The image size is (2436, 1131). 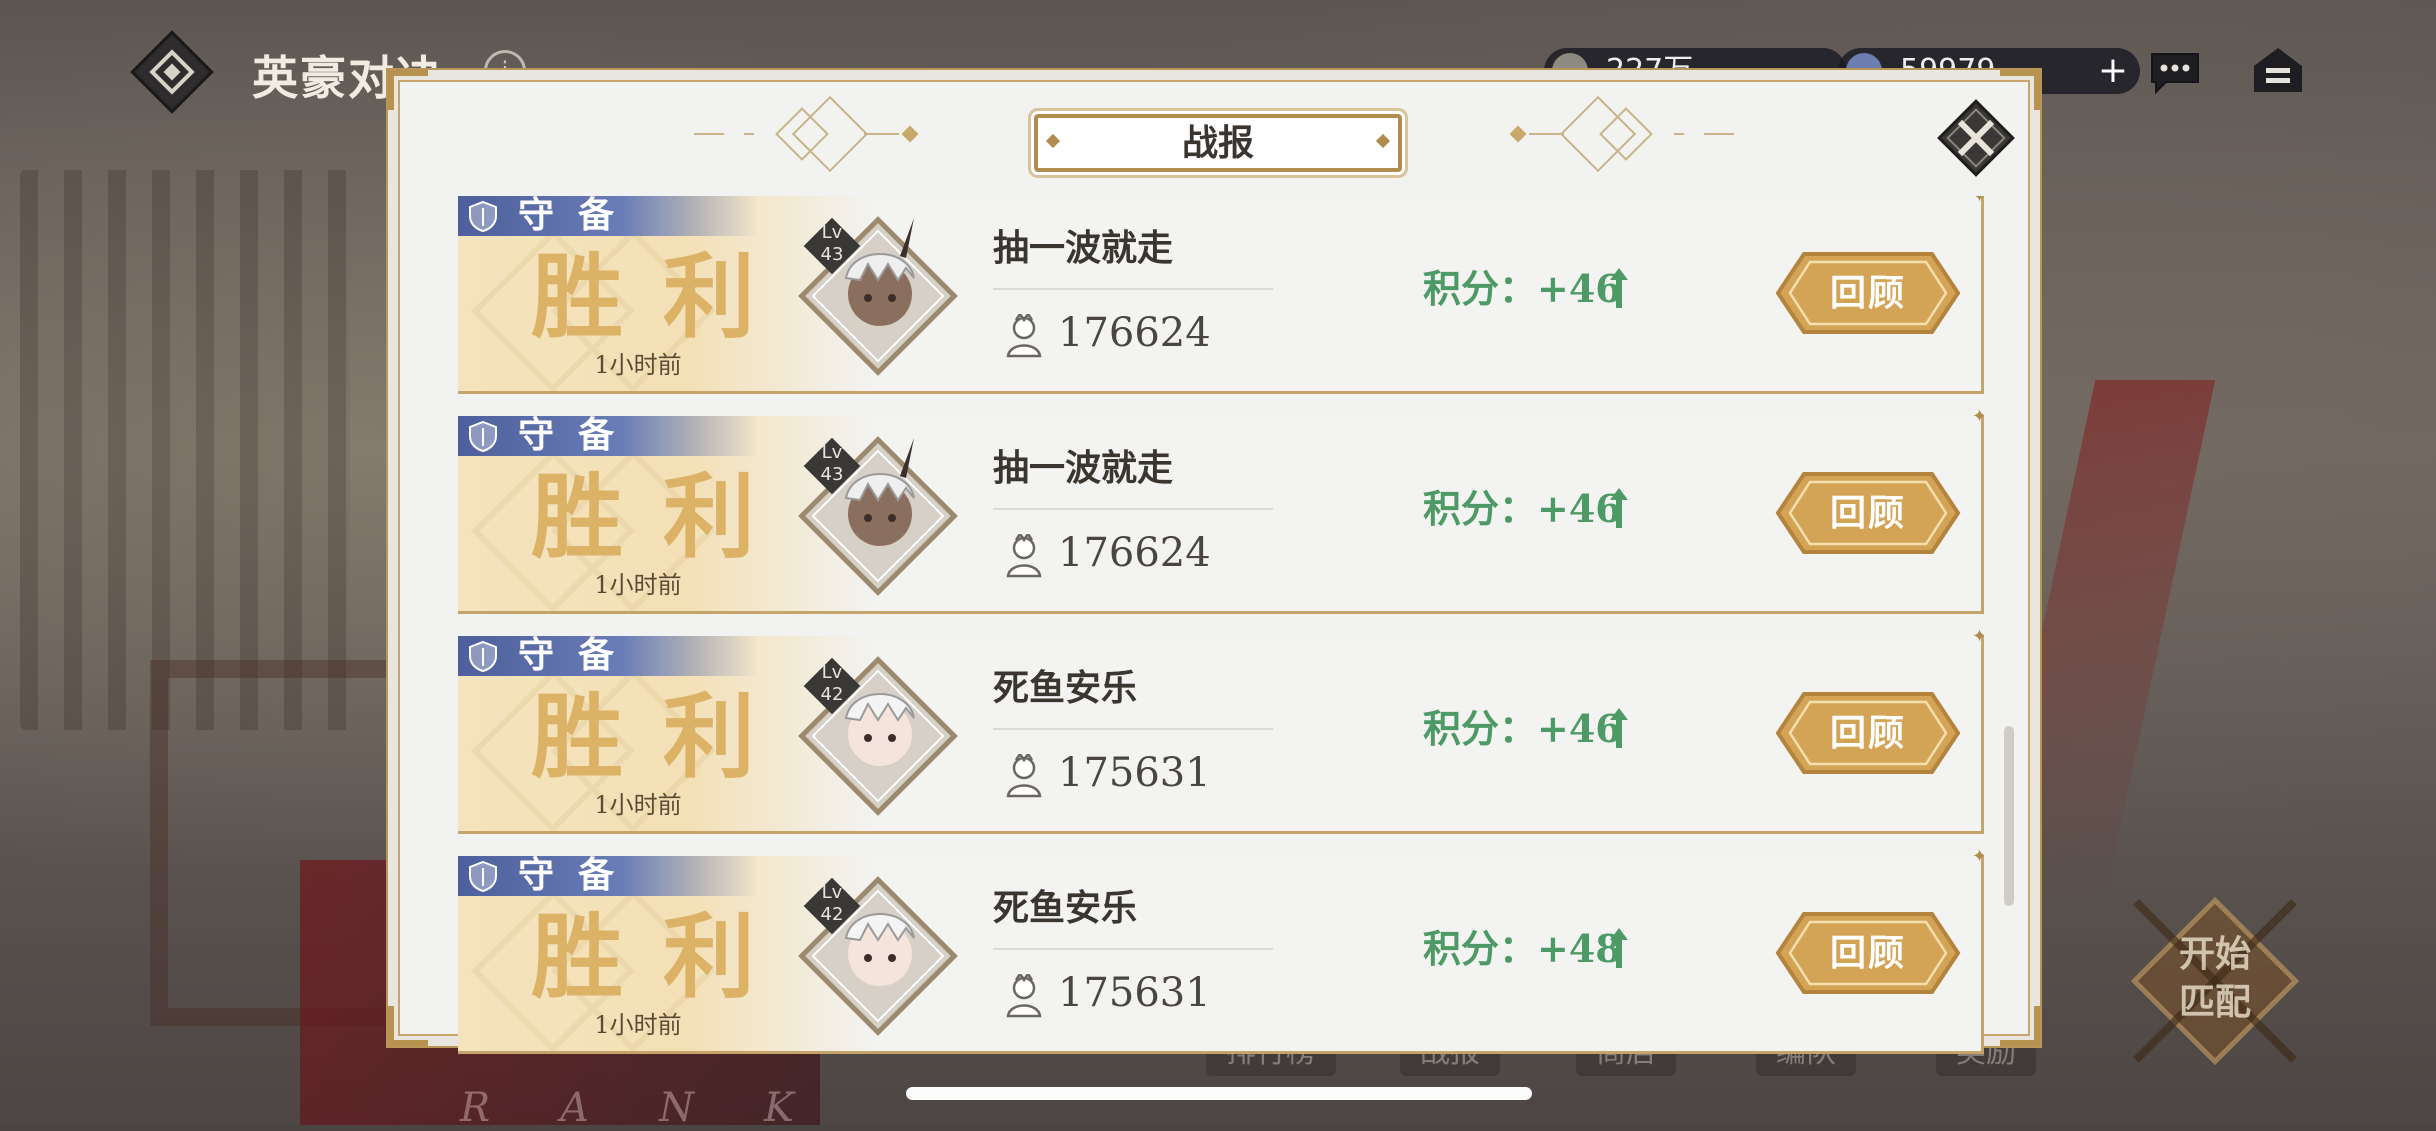 I want to click on start-label-line1: 开始, so click(x=2214, y=954).